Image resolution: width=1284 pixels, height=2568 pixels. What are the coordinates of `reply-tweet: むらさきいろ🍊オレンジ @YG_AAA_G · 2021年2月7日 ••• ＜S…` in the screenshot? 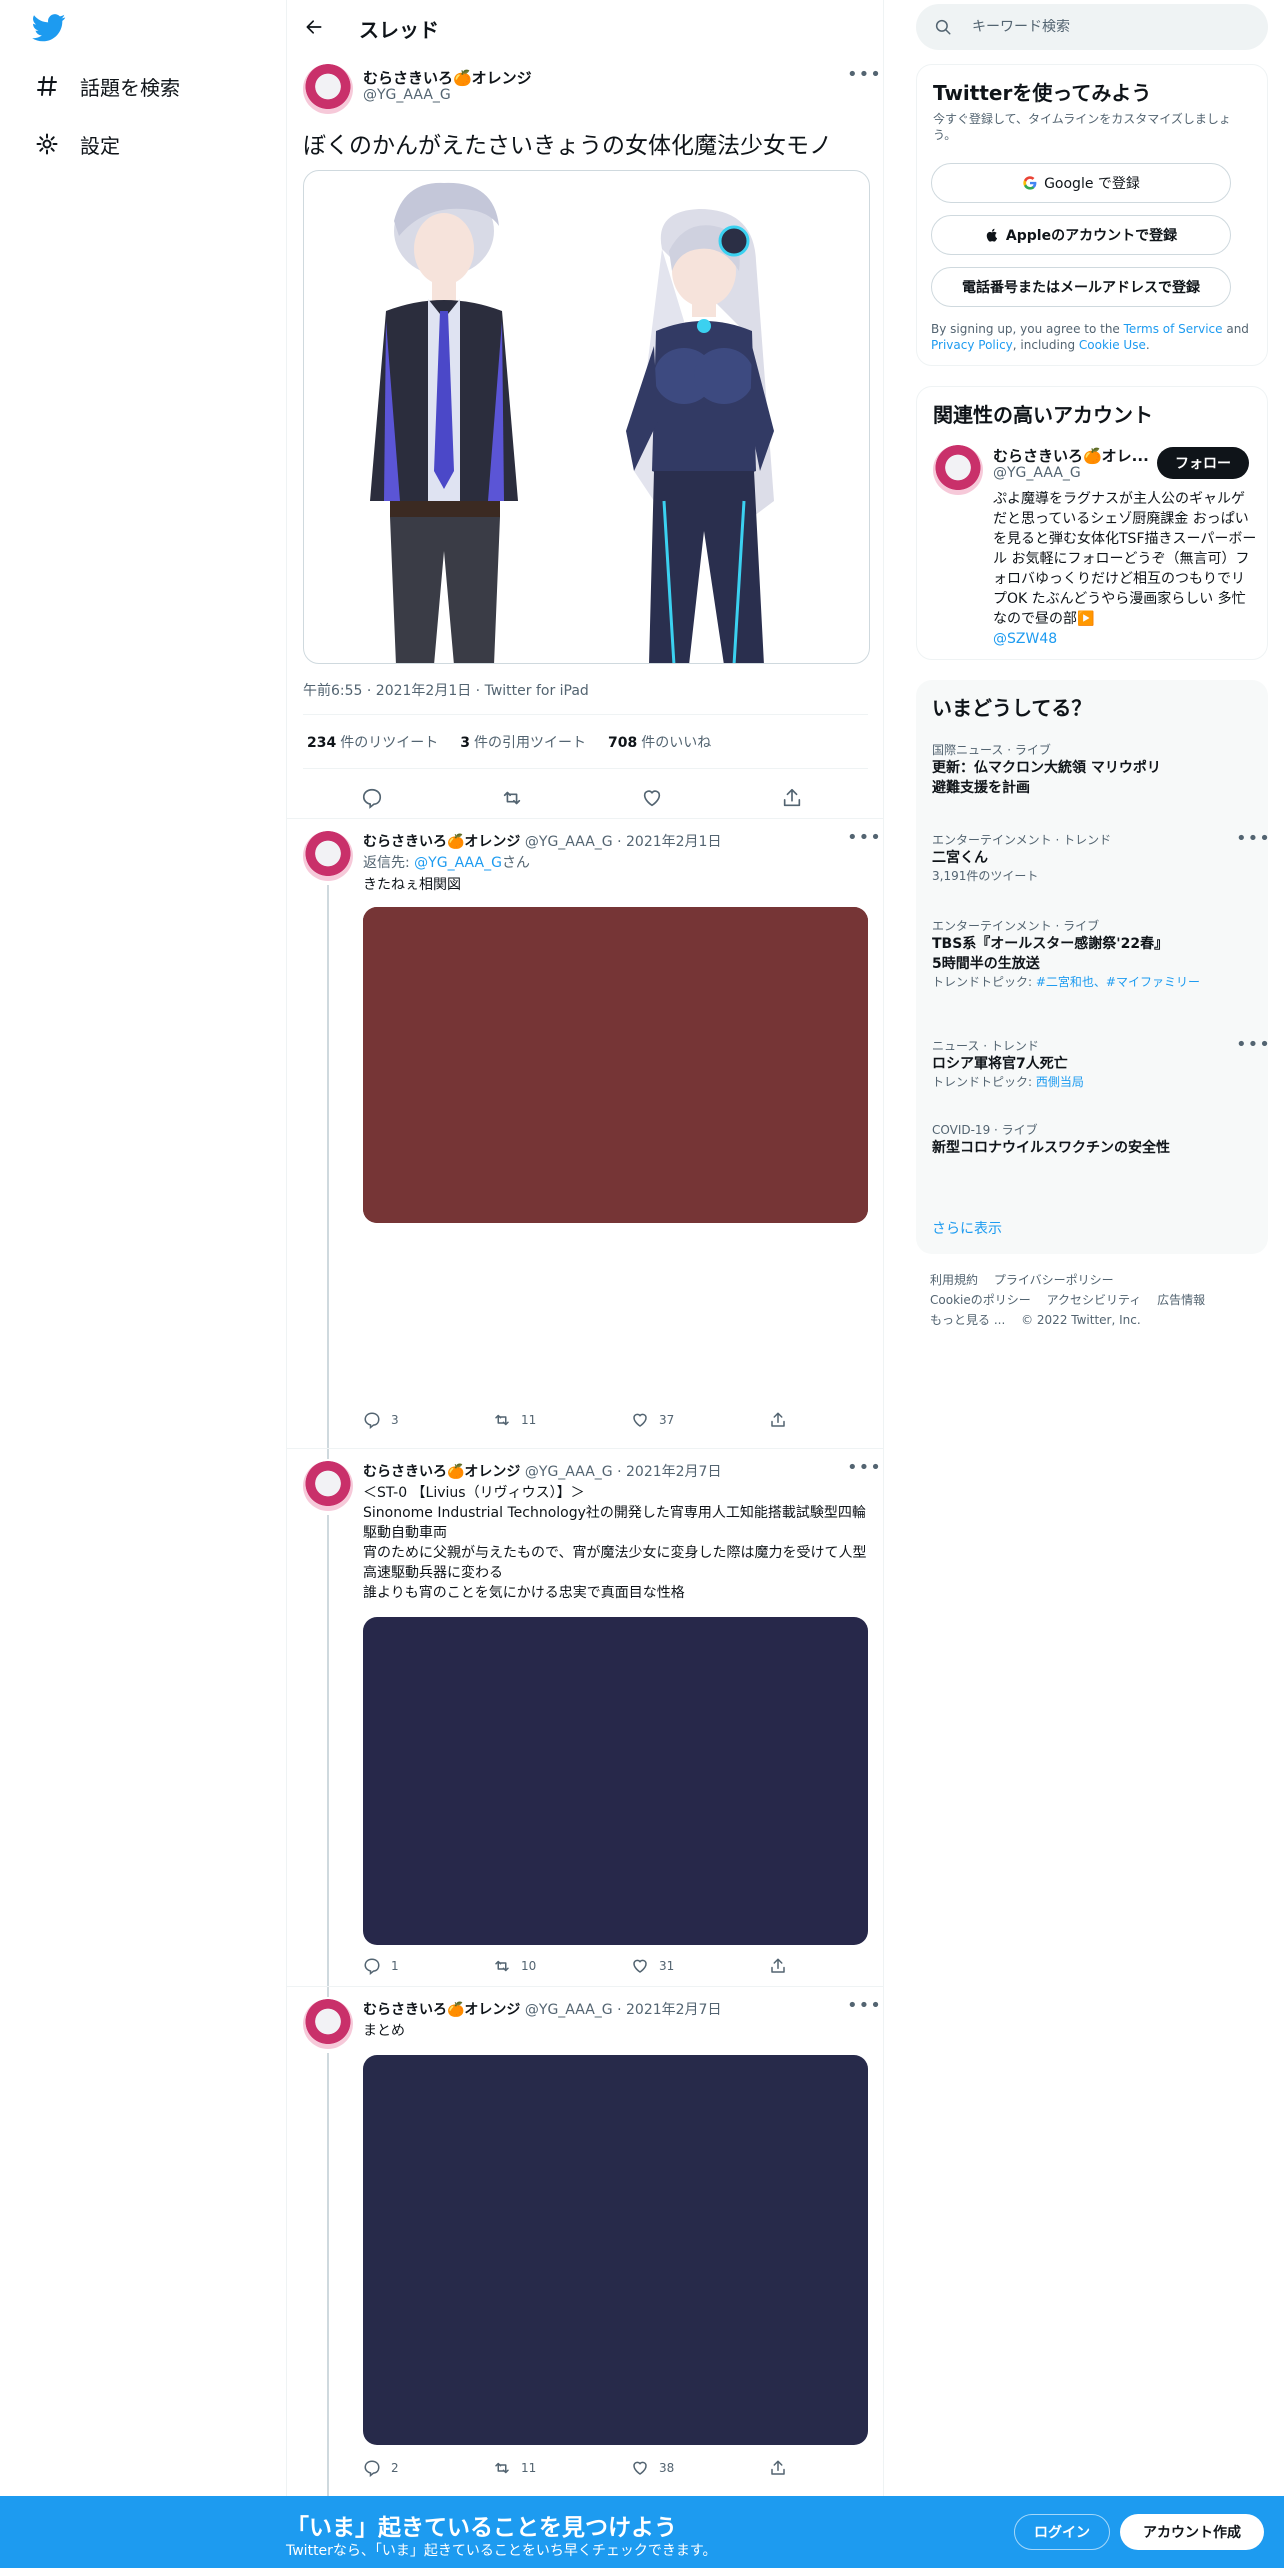 It's located at (585, 1717).